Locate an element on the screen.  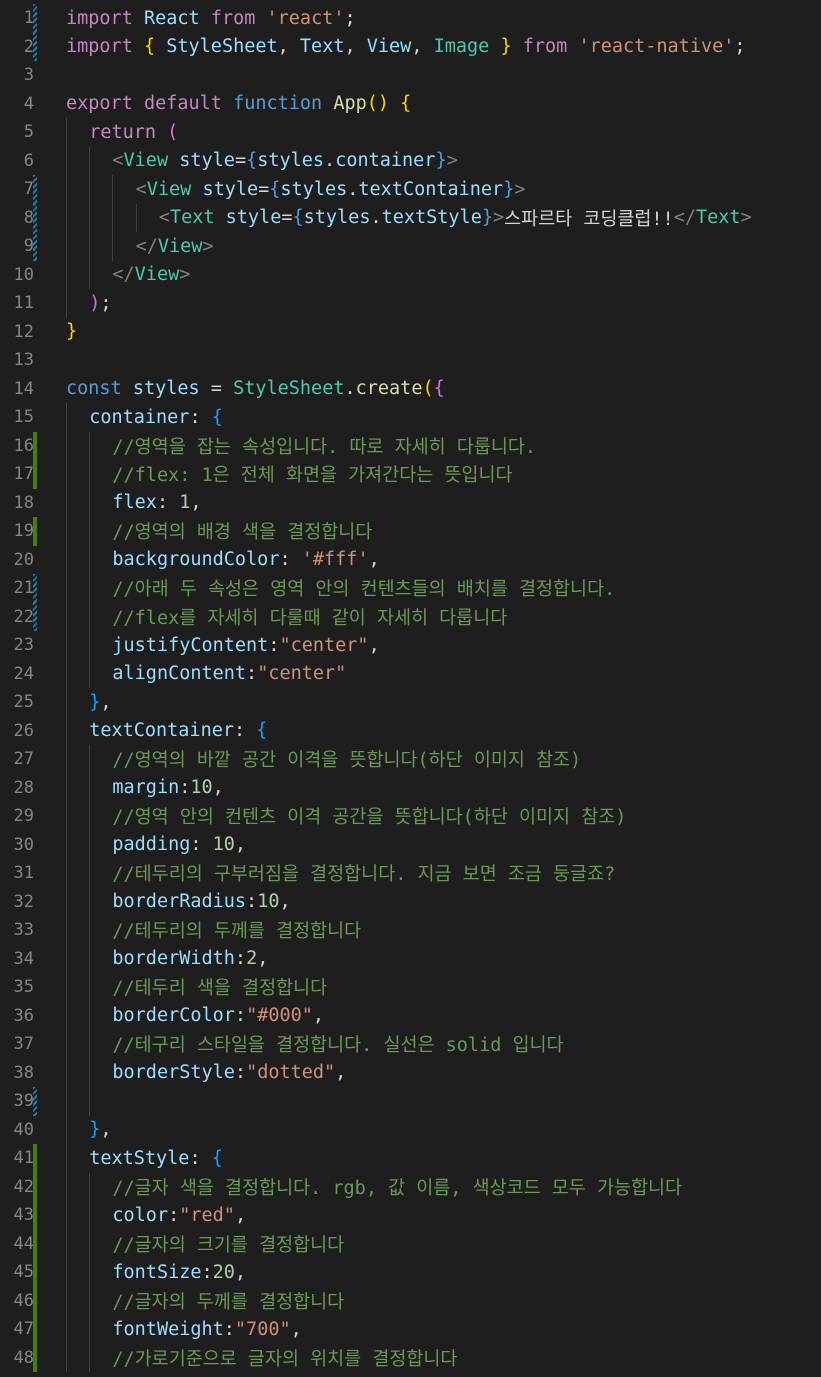
code-line: 31 //테두리의 구부러짐을 결정합니다. 지금 보면 조금 둥글죠? is located at coordinates (410, 873).